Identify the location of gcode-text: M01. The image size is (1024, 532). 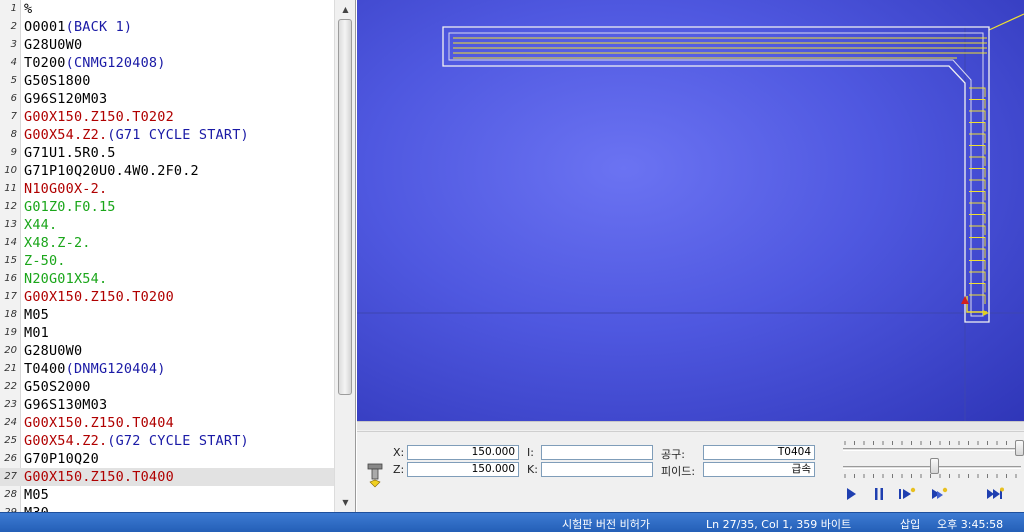
(36, 333).